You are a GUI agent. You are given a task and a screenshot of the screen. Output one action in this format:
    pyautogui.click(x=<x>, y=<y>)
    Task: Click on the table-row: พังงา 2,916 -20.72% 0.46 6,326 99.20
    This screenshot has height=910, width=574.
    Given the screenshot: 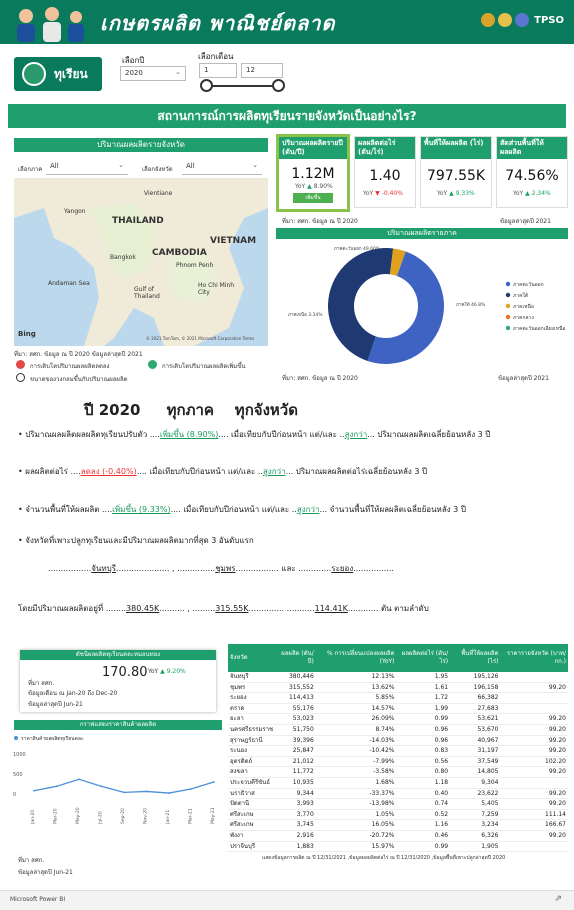 What is the action you would take?
    pyautogui.click(x=398, y=836)
    